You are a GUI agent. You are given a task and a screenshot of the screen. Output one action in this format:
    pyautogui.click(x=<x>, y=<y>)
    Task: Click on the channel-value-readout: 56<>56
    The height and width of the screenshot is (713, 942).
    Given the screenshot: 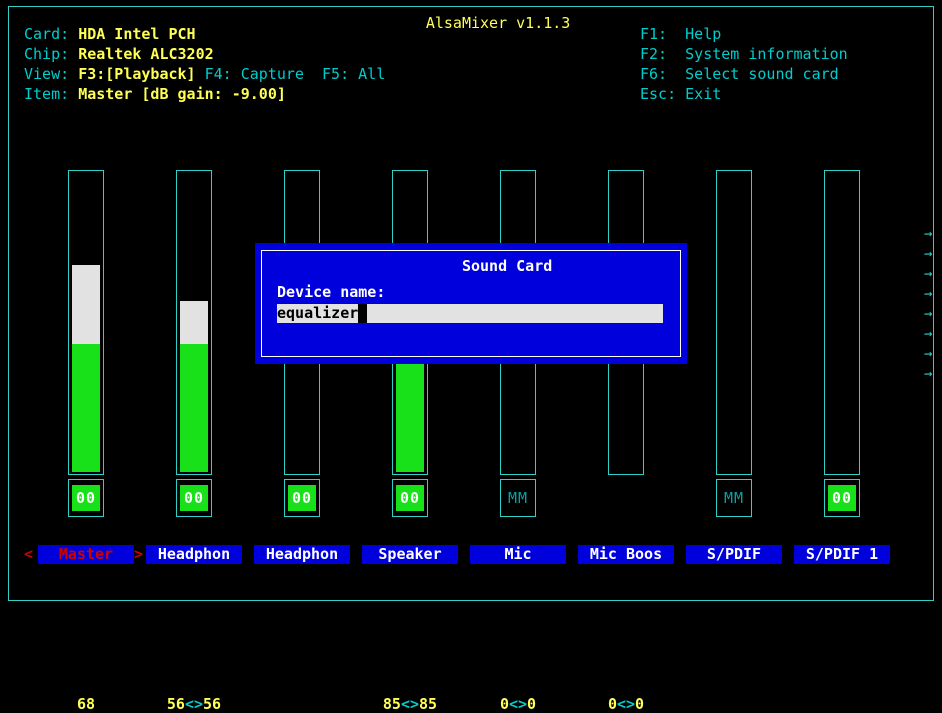 What is the action you would take?
    pyautogui.click(x=194, y=704)
    